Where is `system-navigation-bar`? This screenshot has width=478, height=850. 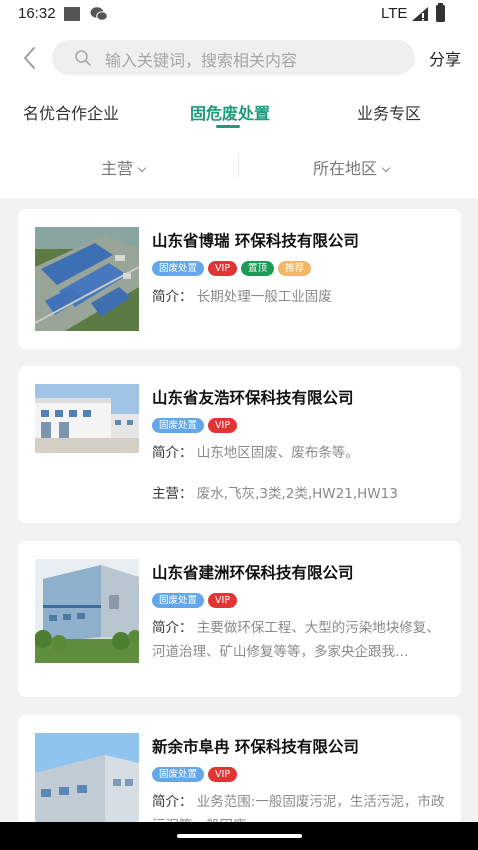
system-navigation-bar is located at coordinates (239, 836).